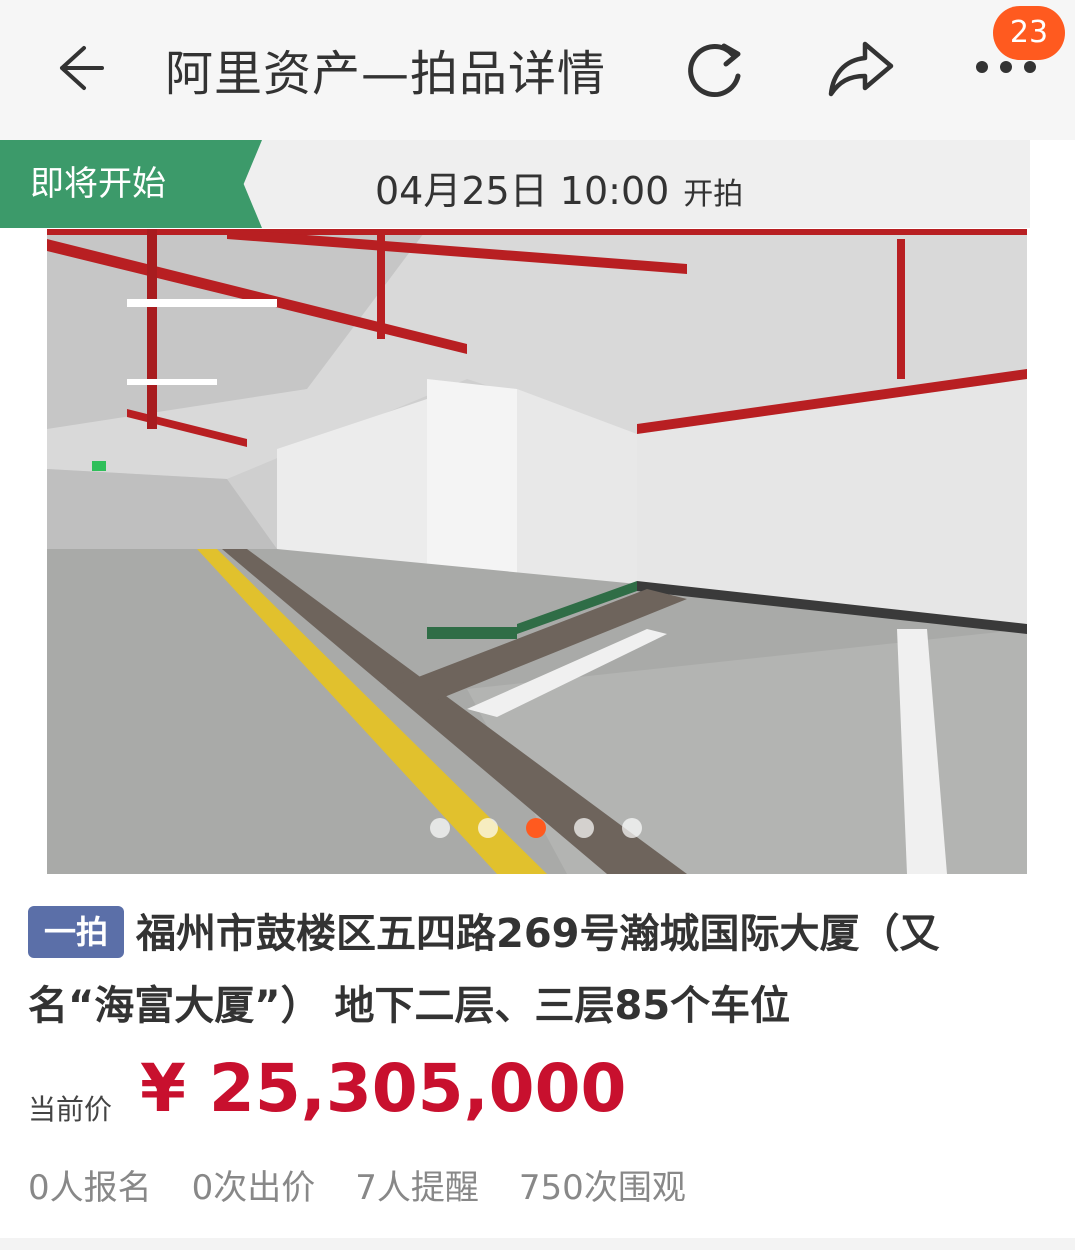  I want to click on divider, so click(537, 1244).